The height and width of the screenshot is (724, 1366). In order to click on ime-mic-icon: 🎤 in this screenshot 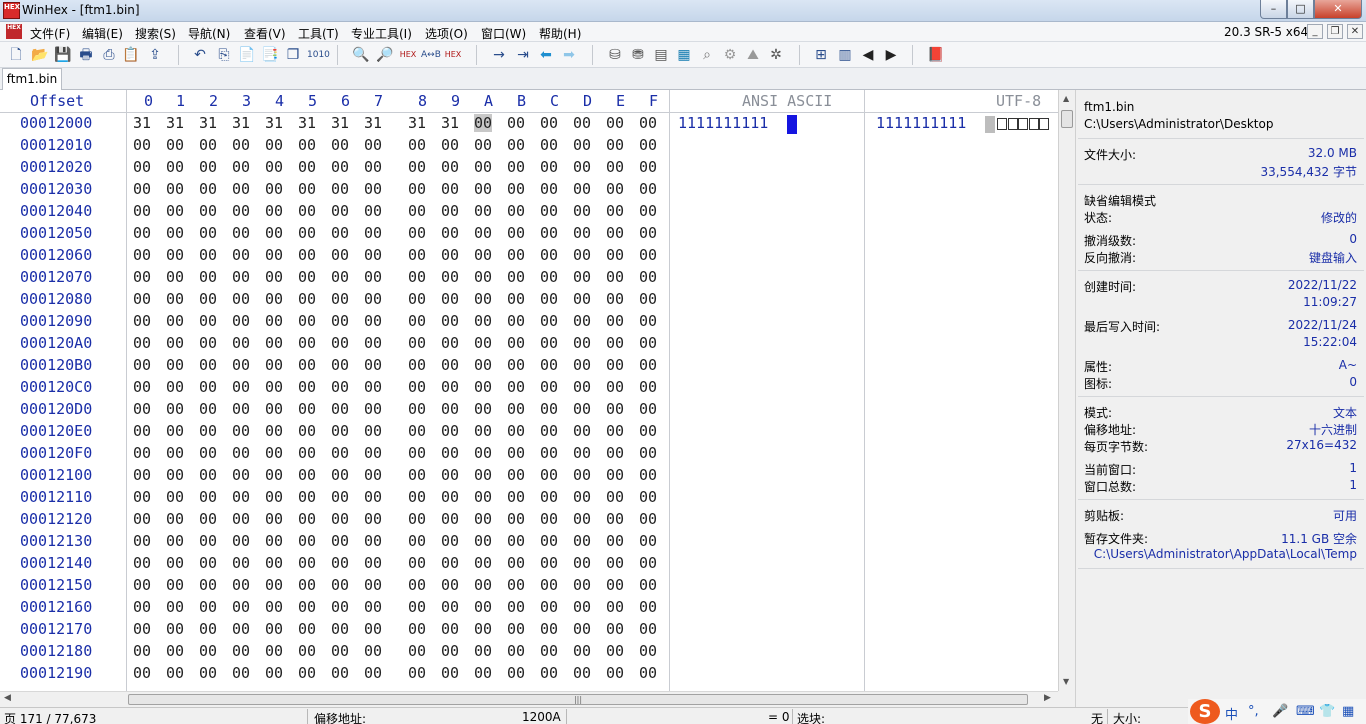, I will do `click(1280, 711)`.